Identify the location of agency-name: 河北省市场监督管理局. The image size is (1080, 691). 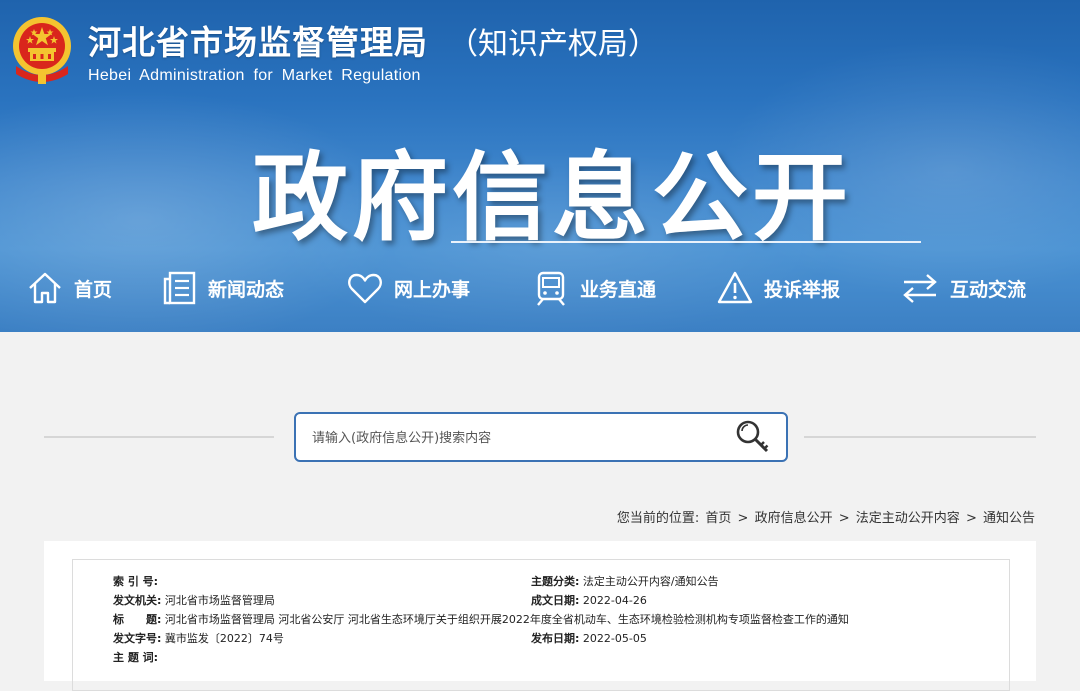
(258, 42).